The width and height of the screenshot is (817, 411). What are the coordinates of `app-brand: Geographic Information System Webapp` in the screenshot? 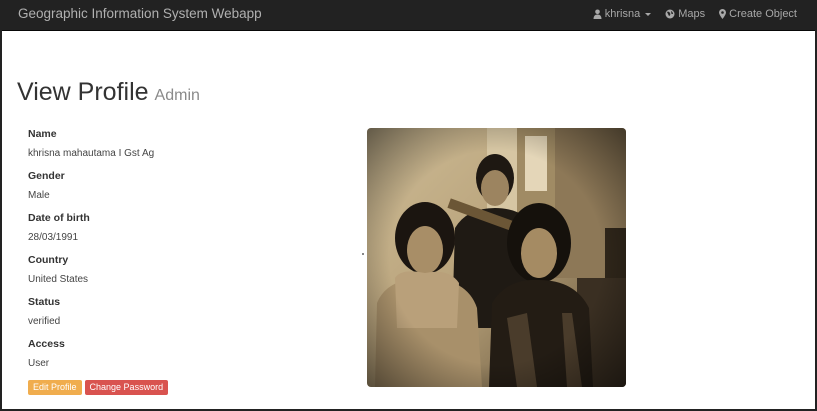 It's located at (140, 13).